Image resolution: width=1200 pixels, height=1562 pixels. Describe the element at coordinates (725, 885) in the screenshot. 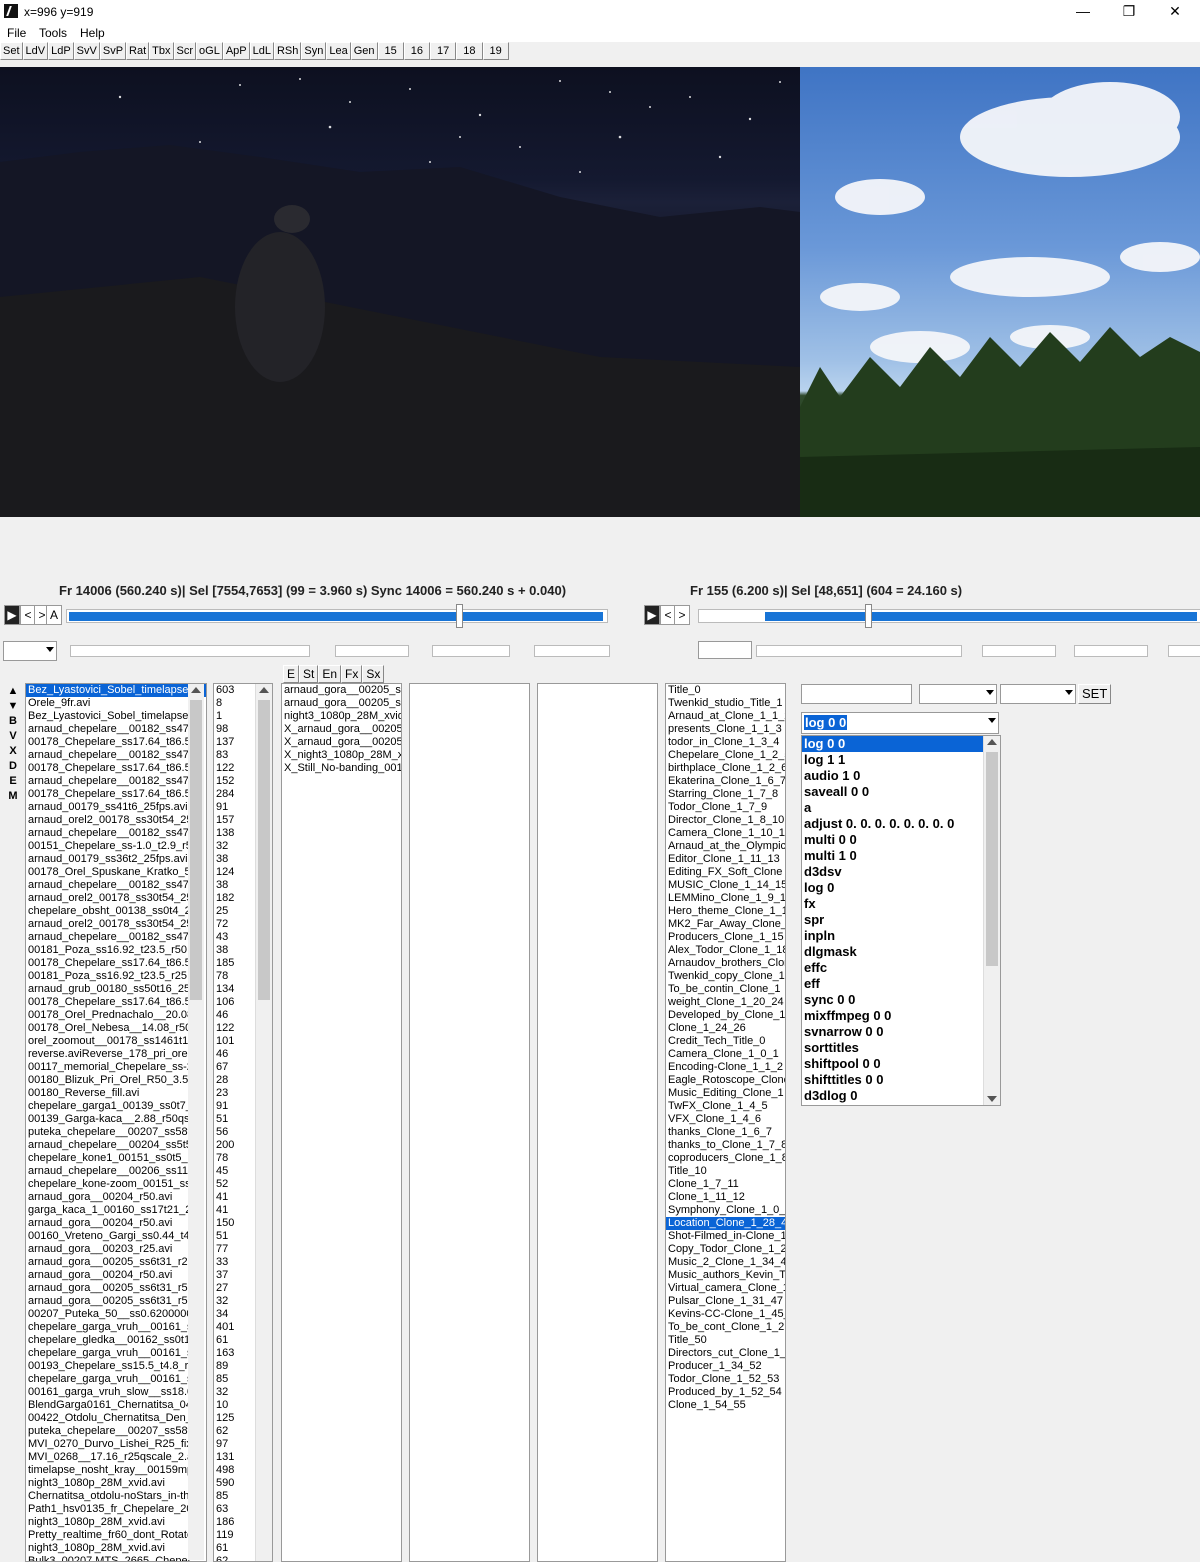

I see `title-list-item: MUSIC_Clone_1_14_15` at that location.